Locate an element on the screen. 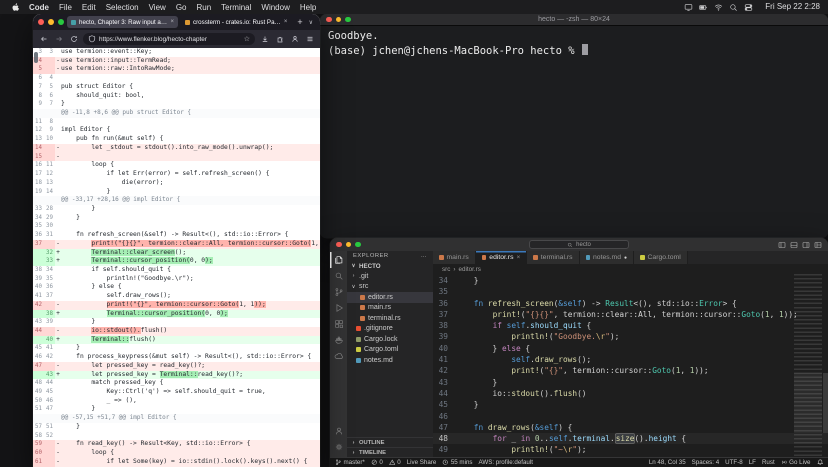 This screenshot has height=467, width=828. menu-item-terminal: Terminal is located at coordinates (236, 7).